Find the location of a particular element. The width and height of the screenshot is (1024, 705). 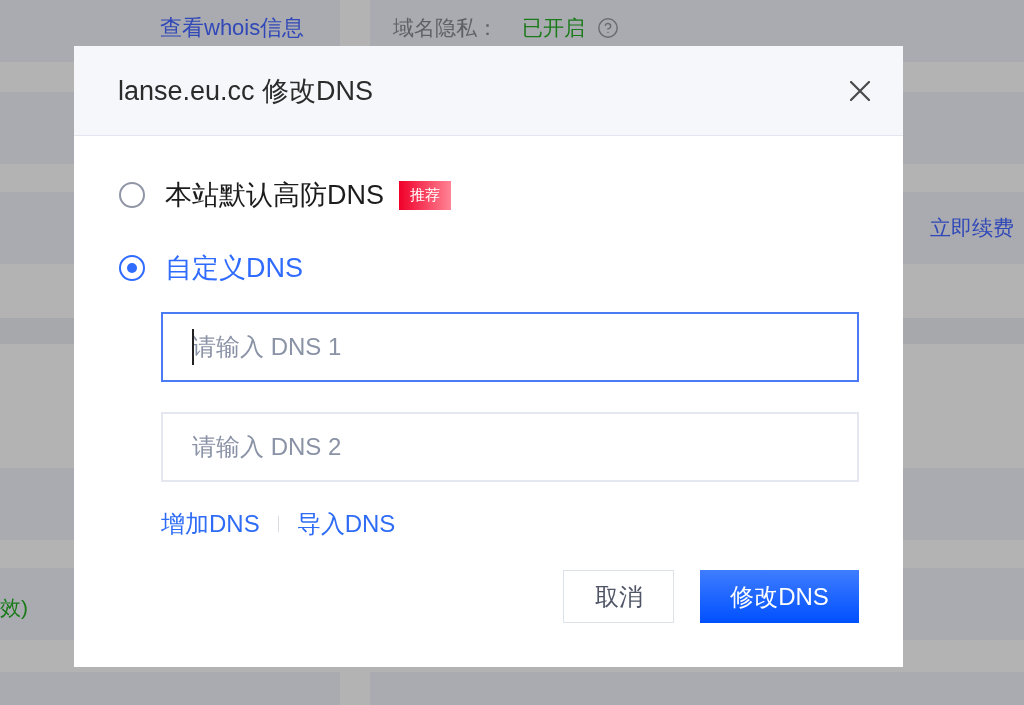

help-icon is located at coordinates (608, 28).